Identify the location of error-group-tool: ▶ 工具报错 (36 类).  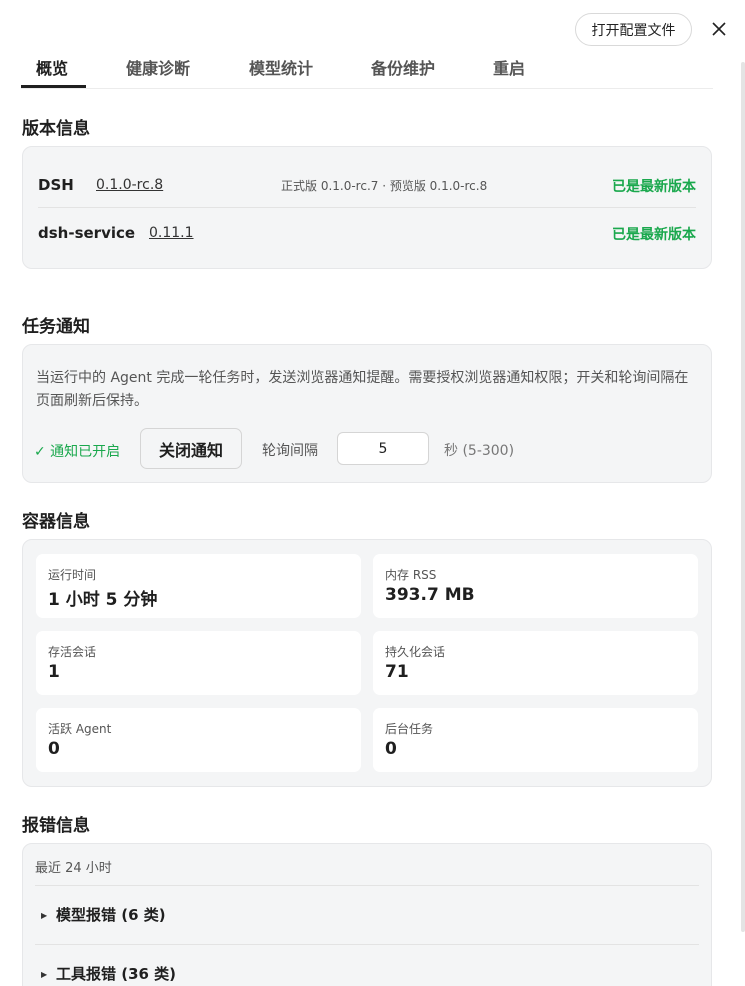
(367, 965).